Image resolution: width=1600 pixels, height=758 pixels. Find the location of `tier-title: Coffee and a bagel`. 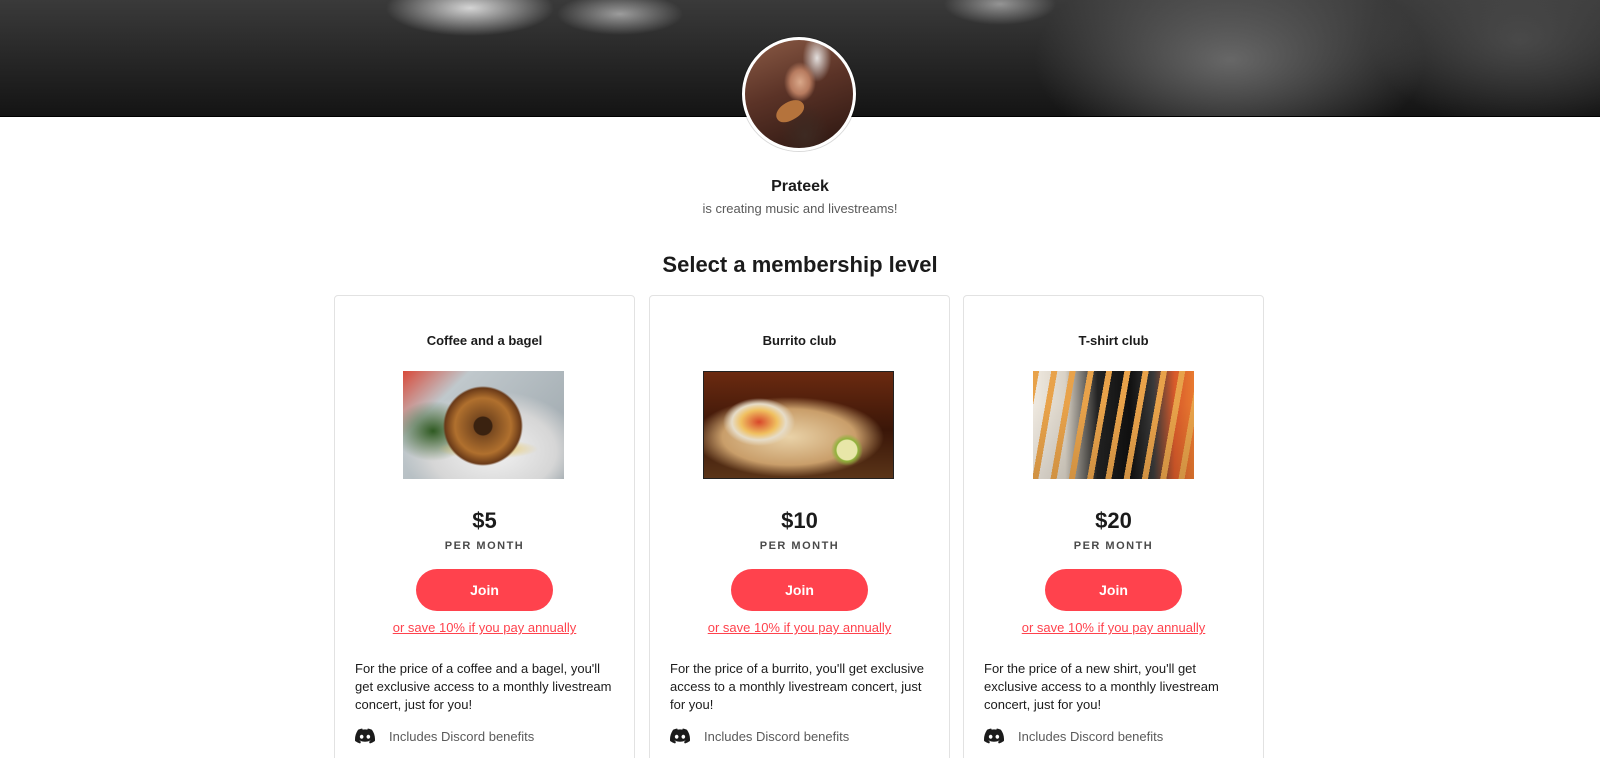

tier-title: Coffee and a bagel is located at coordinates (484, 340).